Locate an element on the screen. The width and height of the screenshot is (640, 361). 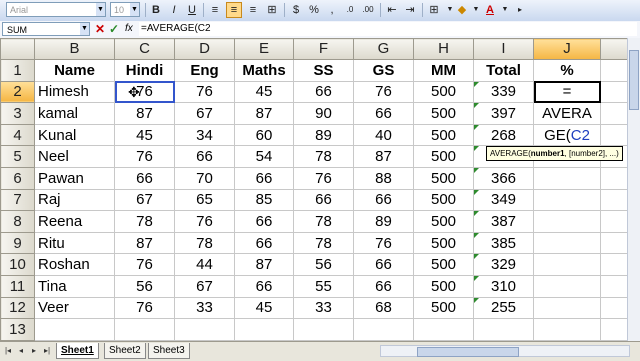
row-header: 11 is located at coordinates (17, 286).